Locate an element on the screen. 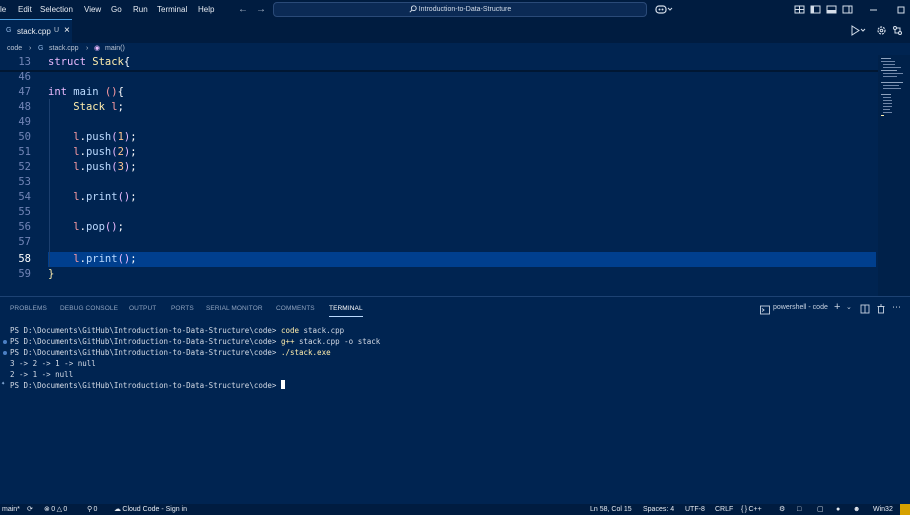 The image size is (910, 515). more-actions-icon: ⋯ is located at coordinates (896, 307).